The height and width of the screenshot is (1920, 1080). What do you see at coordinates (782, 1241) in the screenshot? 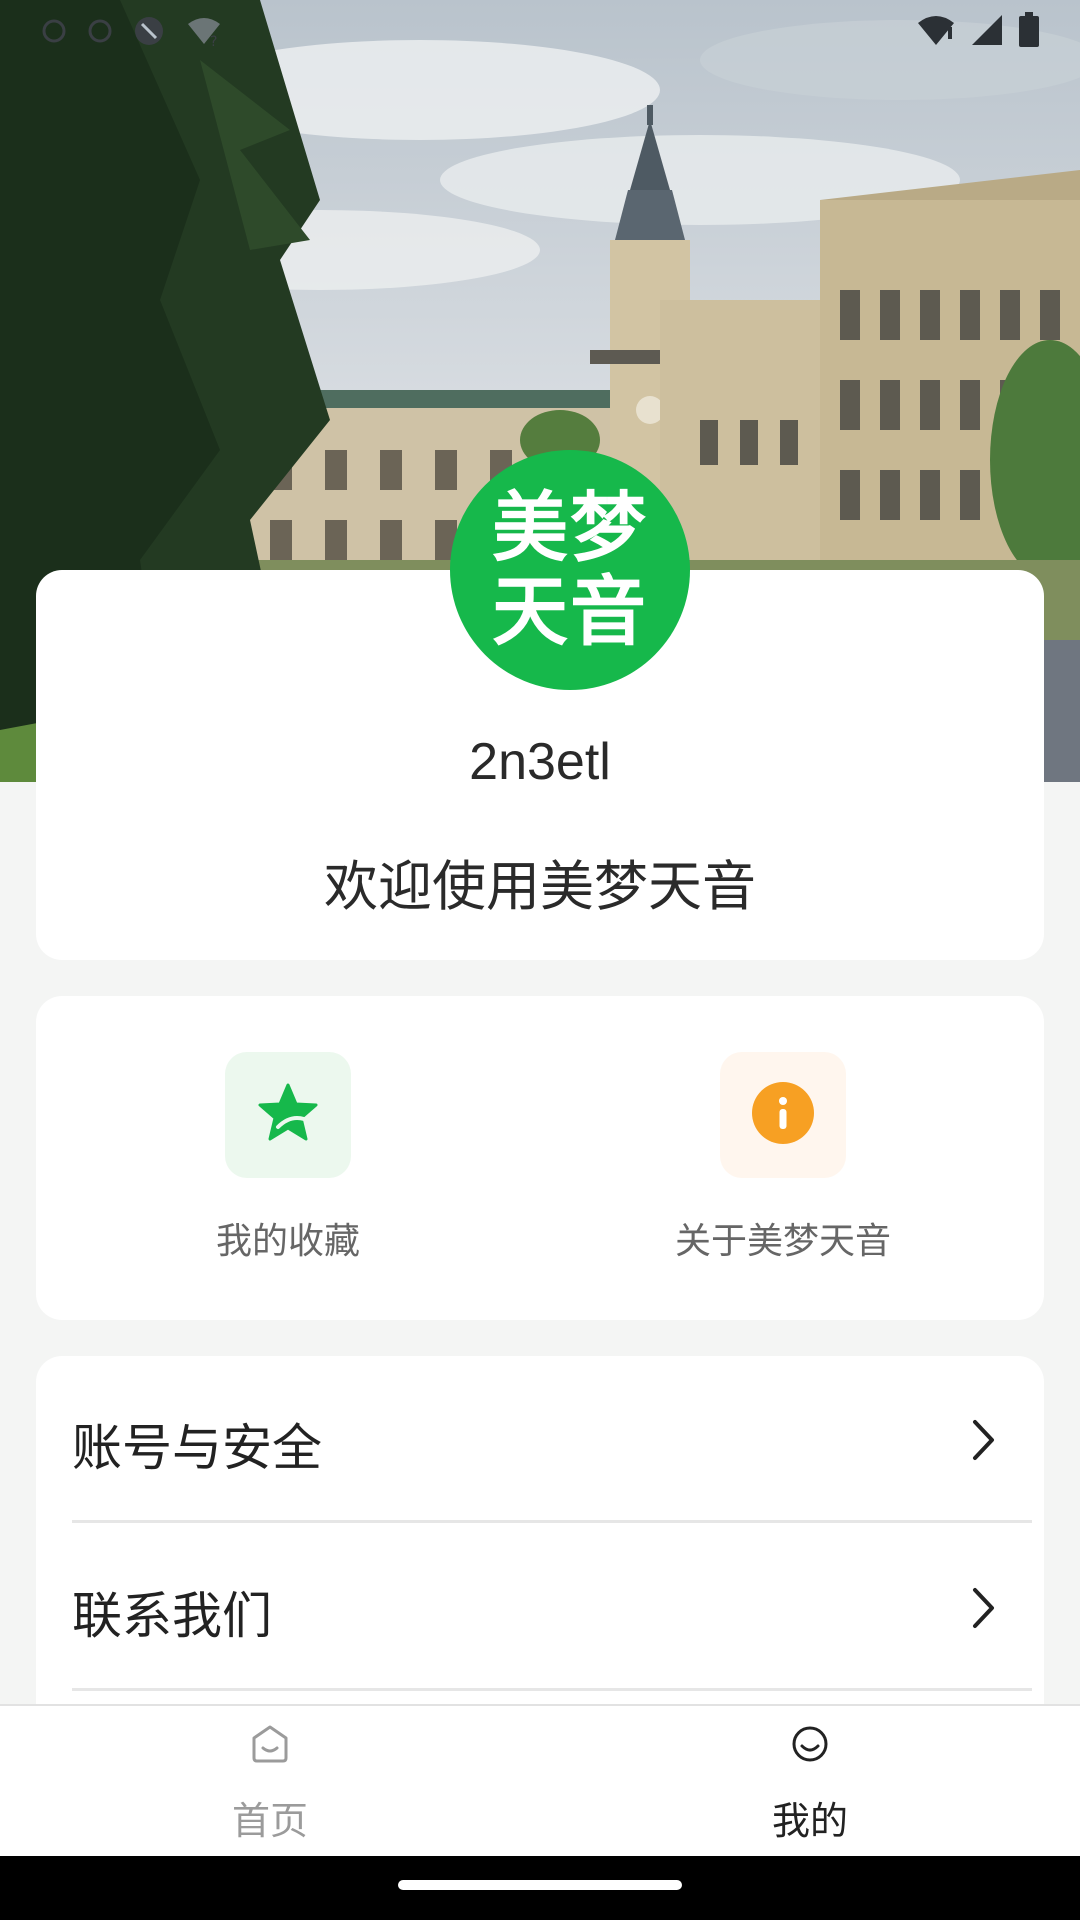
I see `about-label: 关于美梦天音` at bounding box center [782, 1241].